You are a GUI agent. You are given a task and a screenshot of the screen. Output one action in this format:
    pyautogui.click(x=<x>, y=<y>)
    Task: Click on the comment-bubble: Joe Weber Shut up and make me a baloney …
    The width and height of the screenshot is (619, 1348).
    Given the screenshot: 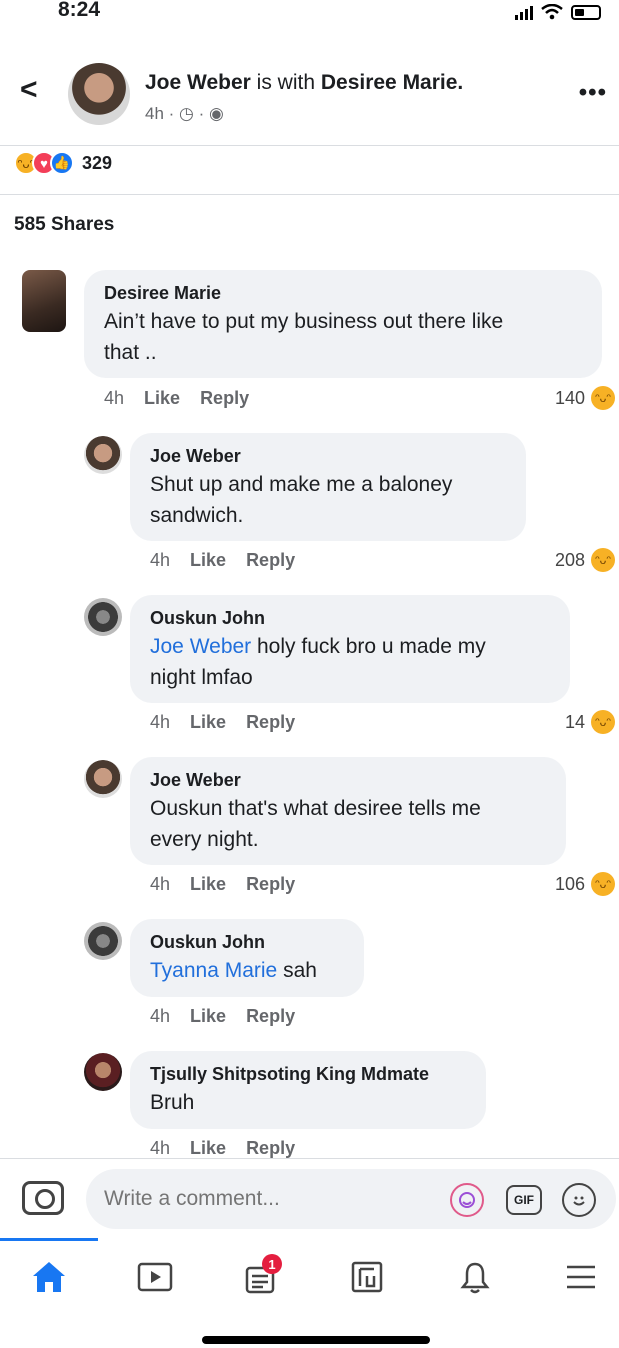 What is the action you would take?
    pyautogui.click(x=328, y=487)
    